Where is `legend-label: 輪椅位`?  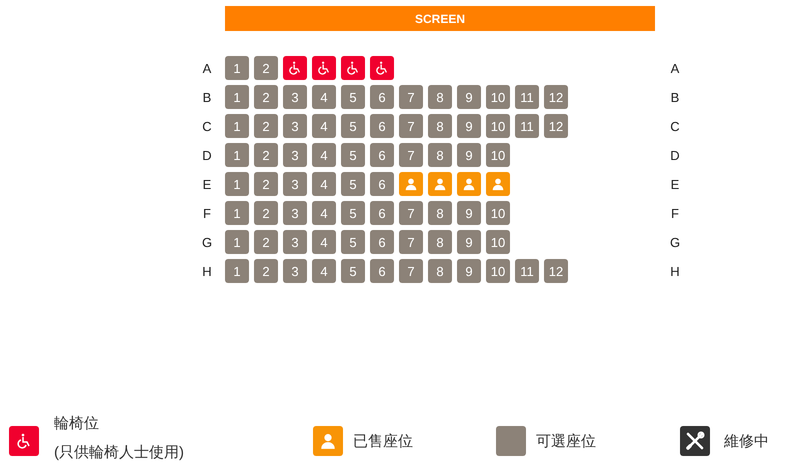 legend-label: 輪椅位 is located at coordinates (77, 423).